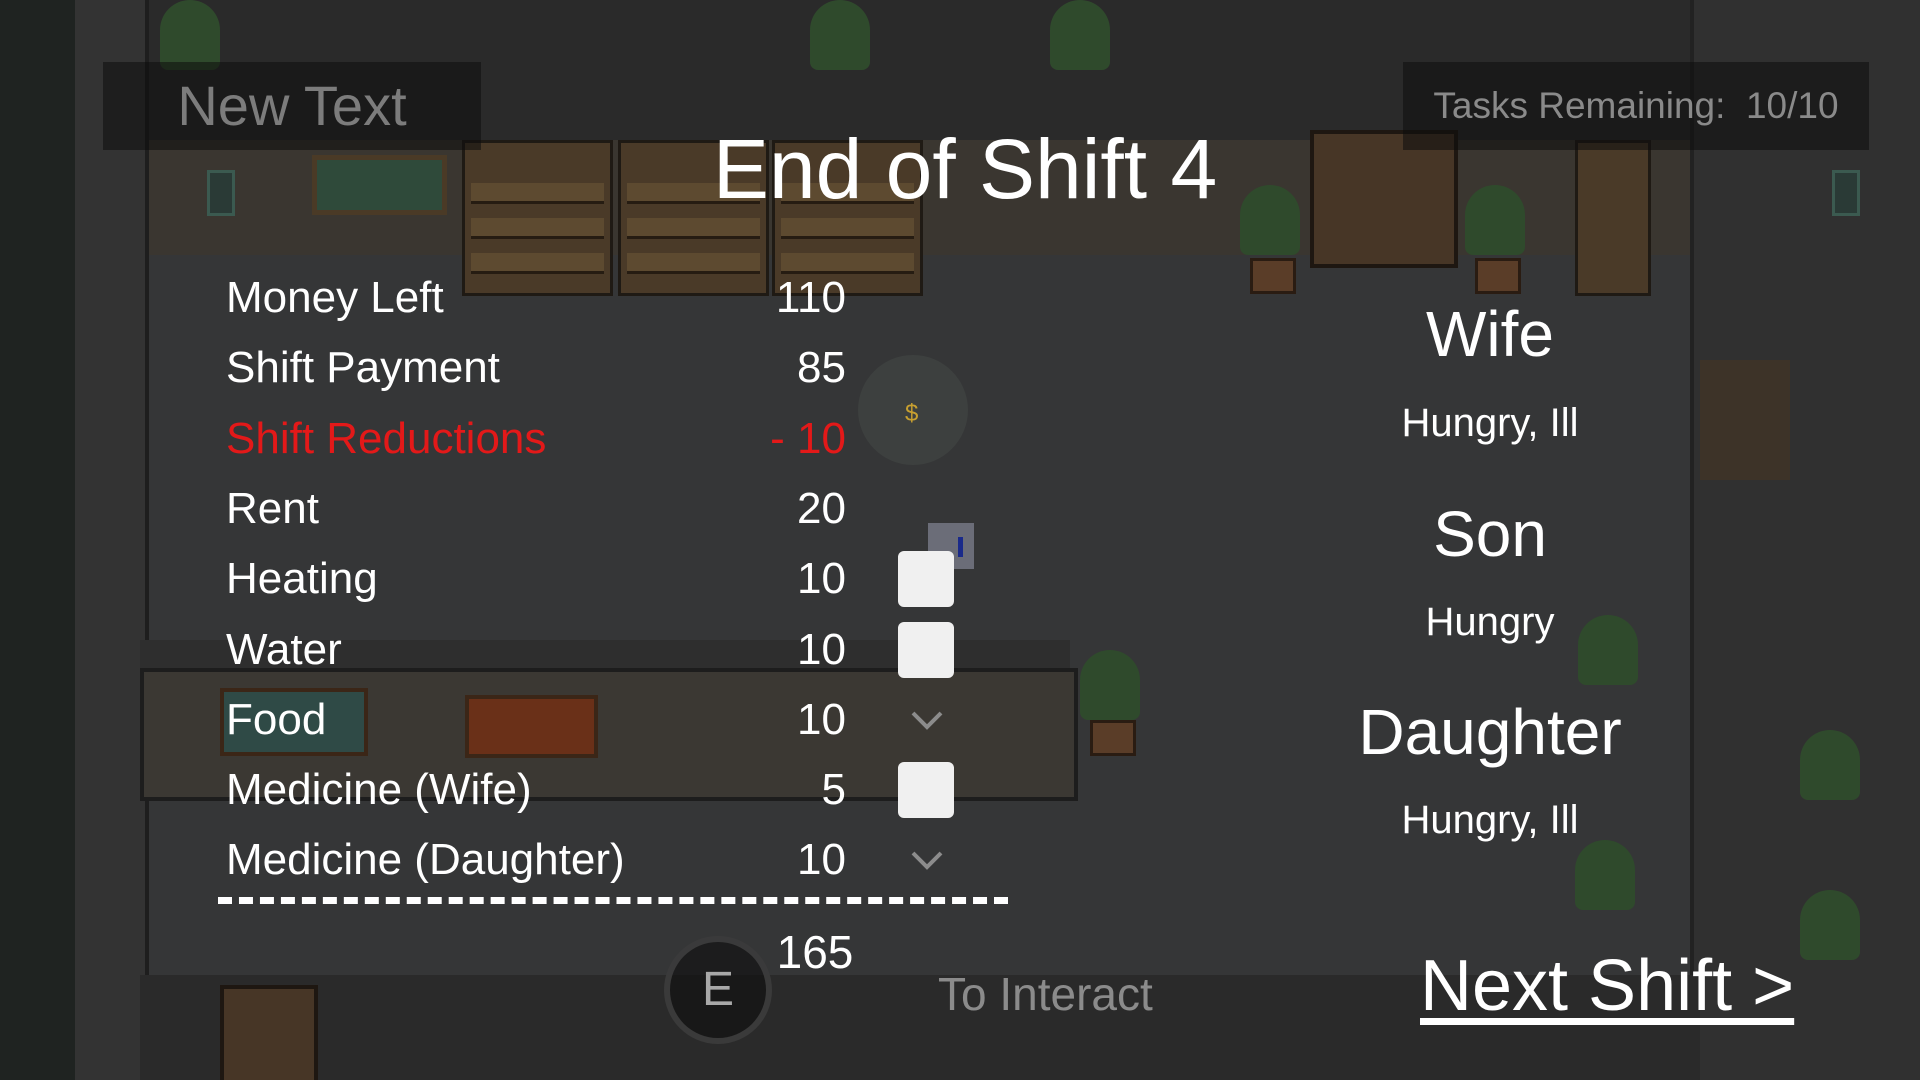  Describe the element at coordinates (1745, 420) in the screenshot. I see `right-room-door` at that location.